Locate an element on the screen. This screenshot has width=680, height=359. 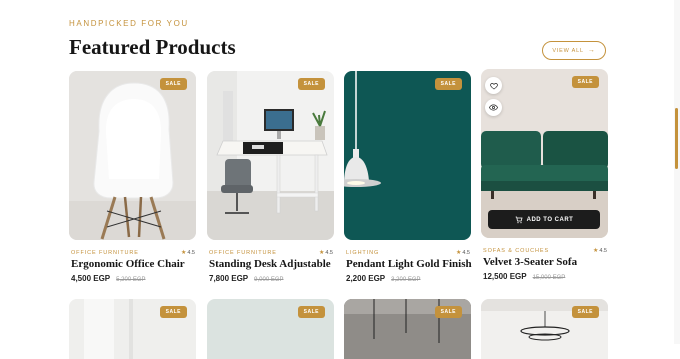
product-price: 2,200 EGP is located at coordinates (366, 278).